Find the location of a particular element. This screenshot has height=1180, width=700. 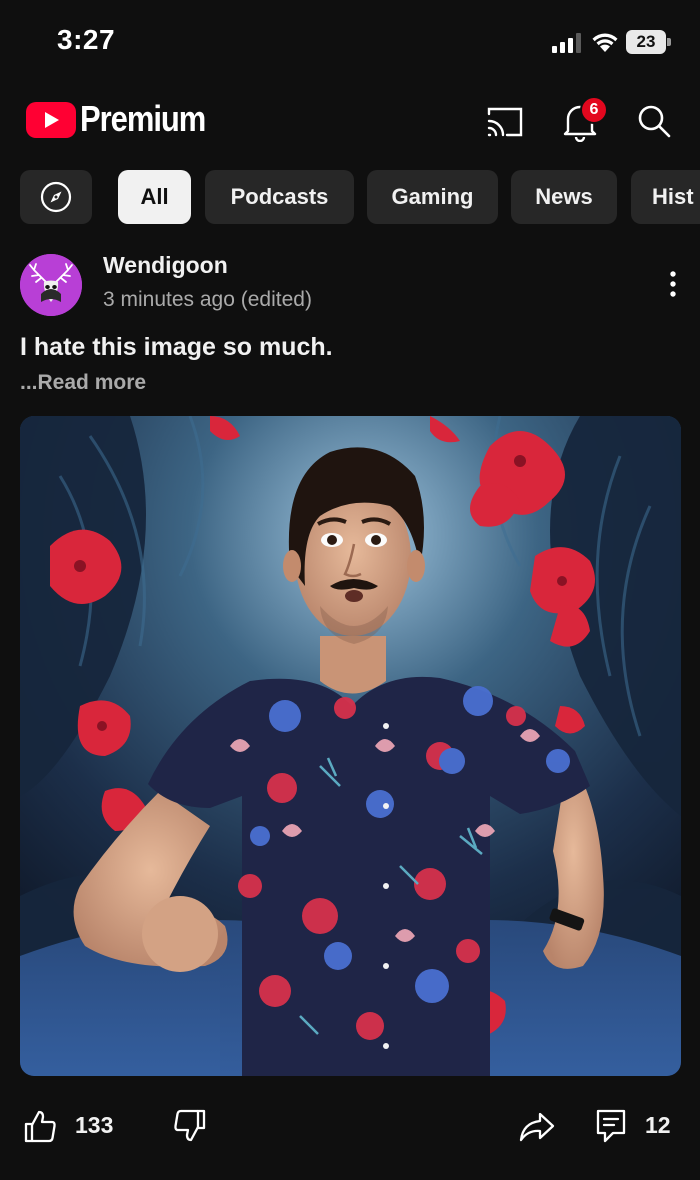

app-header: Premium 6 is located at coordinates (350, 124).